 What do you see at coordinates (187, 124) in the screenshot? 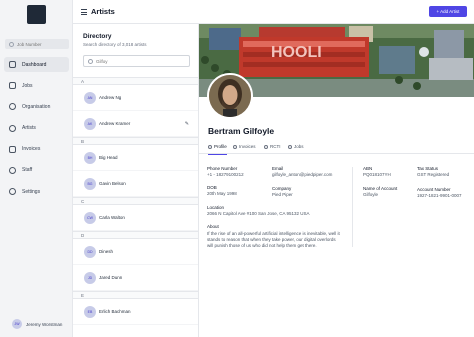
I see `edit-icon: ✎` at bounding box center [187, 124].